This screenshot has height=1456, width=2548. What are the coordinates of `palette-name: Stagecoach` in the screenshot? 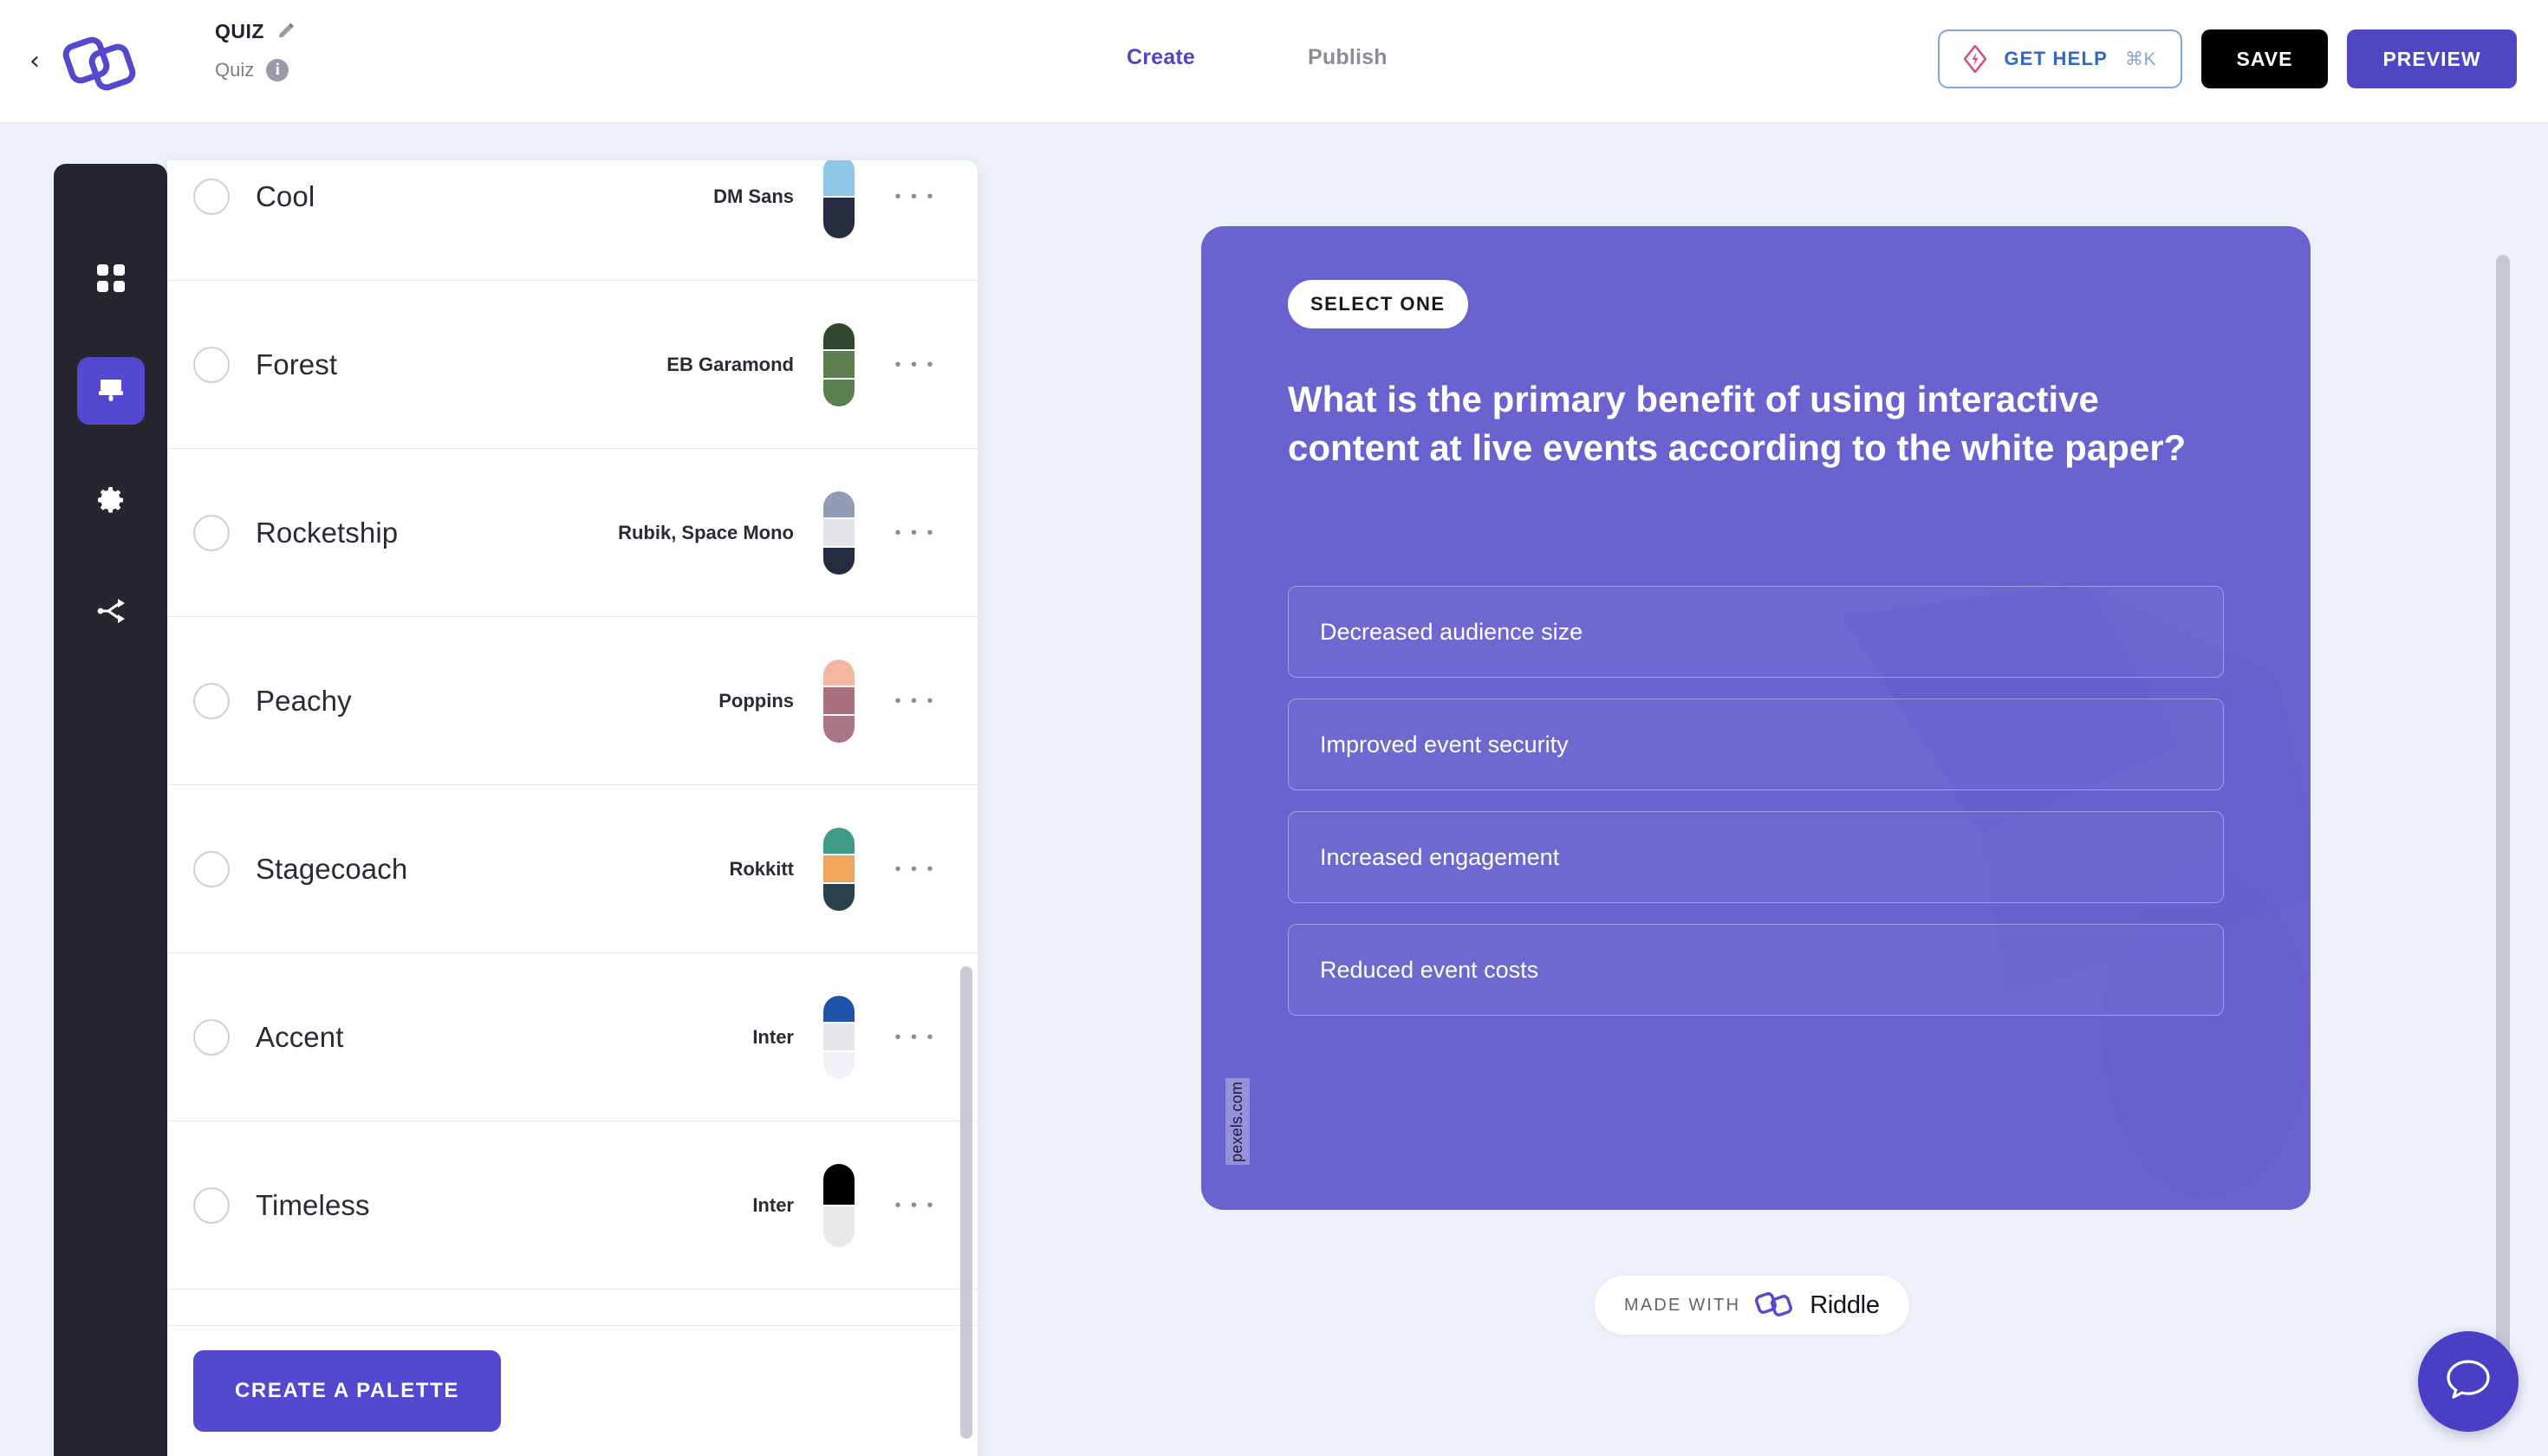 It's located at (332, 868).